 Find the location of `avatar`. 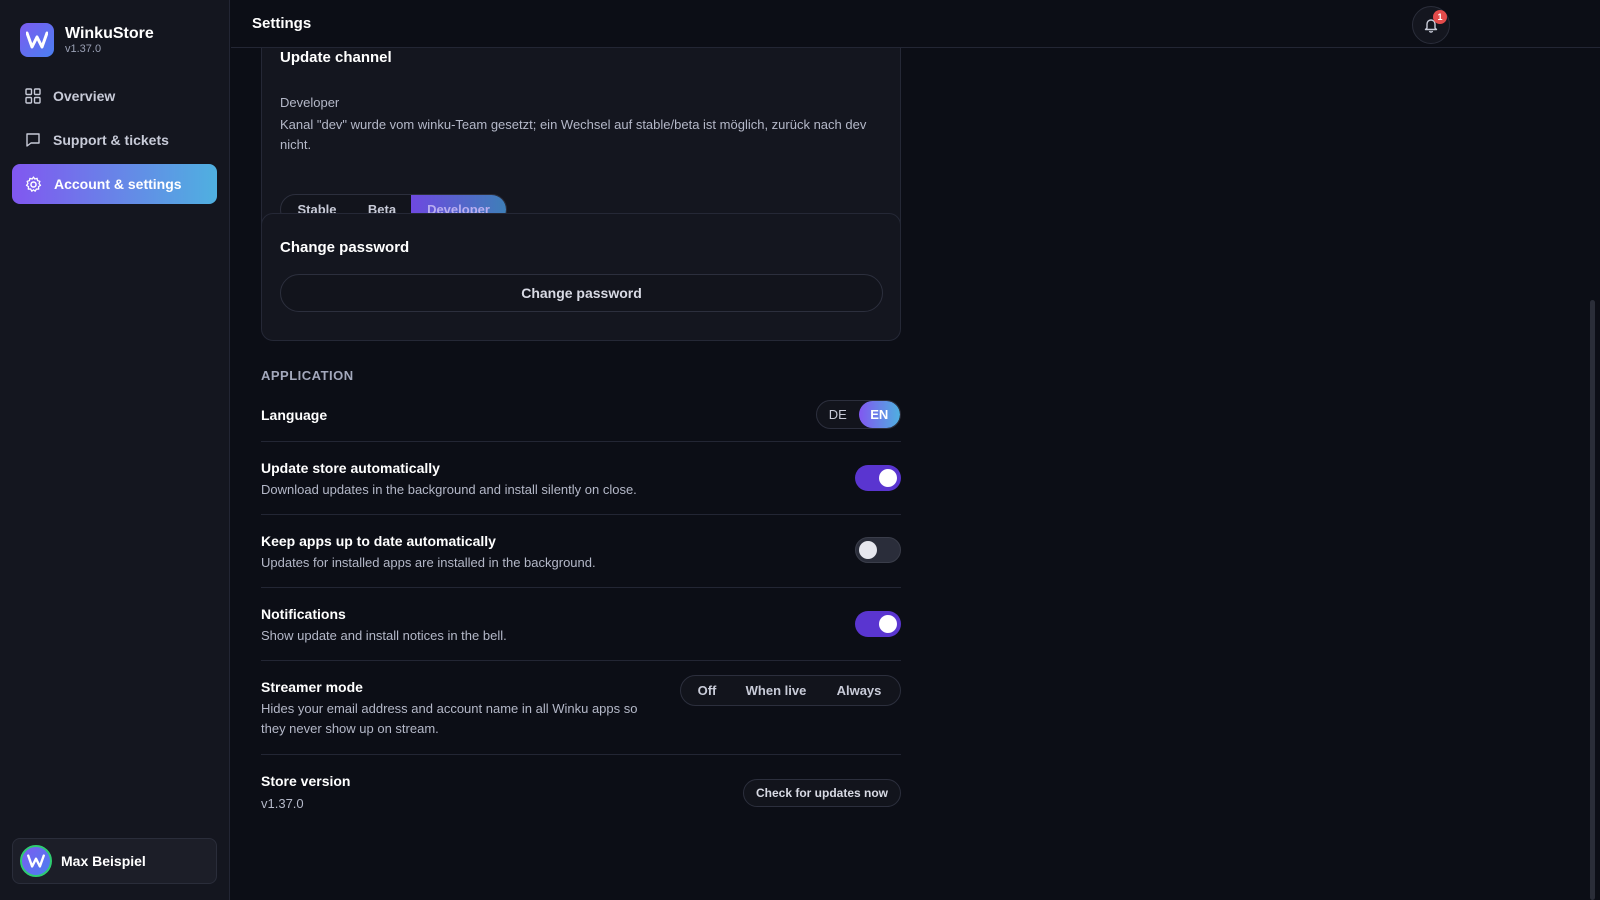

avatar is located at coordinates (36, 861).